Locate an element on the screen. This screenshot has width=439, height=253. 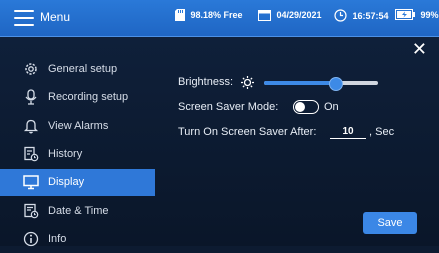
sidebar-item-date-time: Date & Time is located at coordinates (77, 211).